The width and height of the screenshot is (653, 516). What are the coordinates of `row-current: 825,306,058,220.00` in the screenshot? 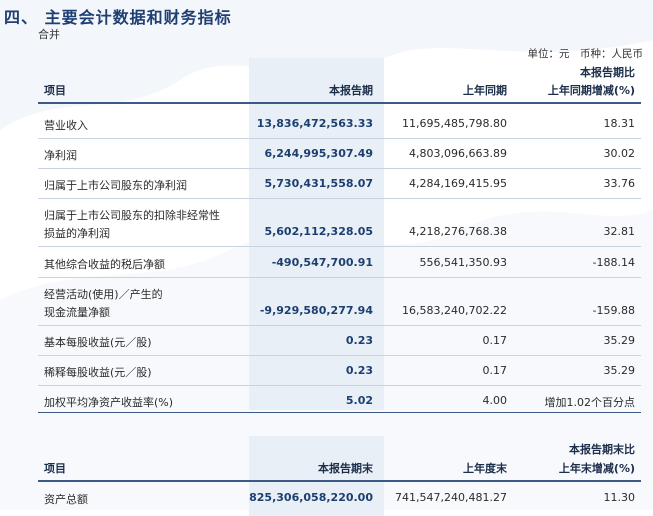 It's located at (311, 497).